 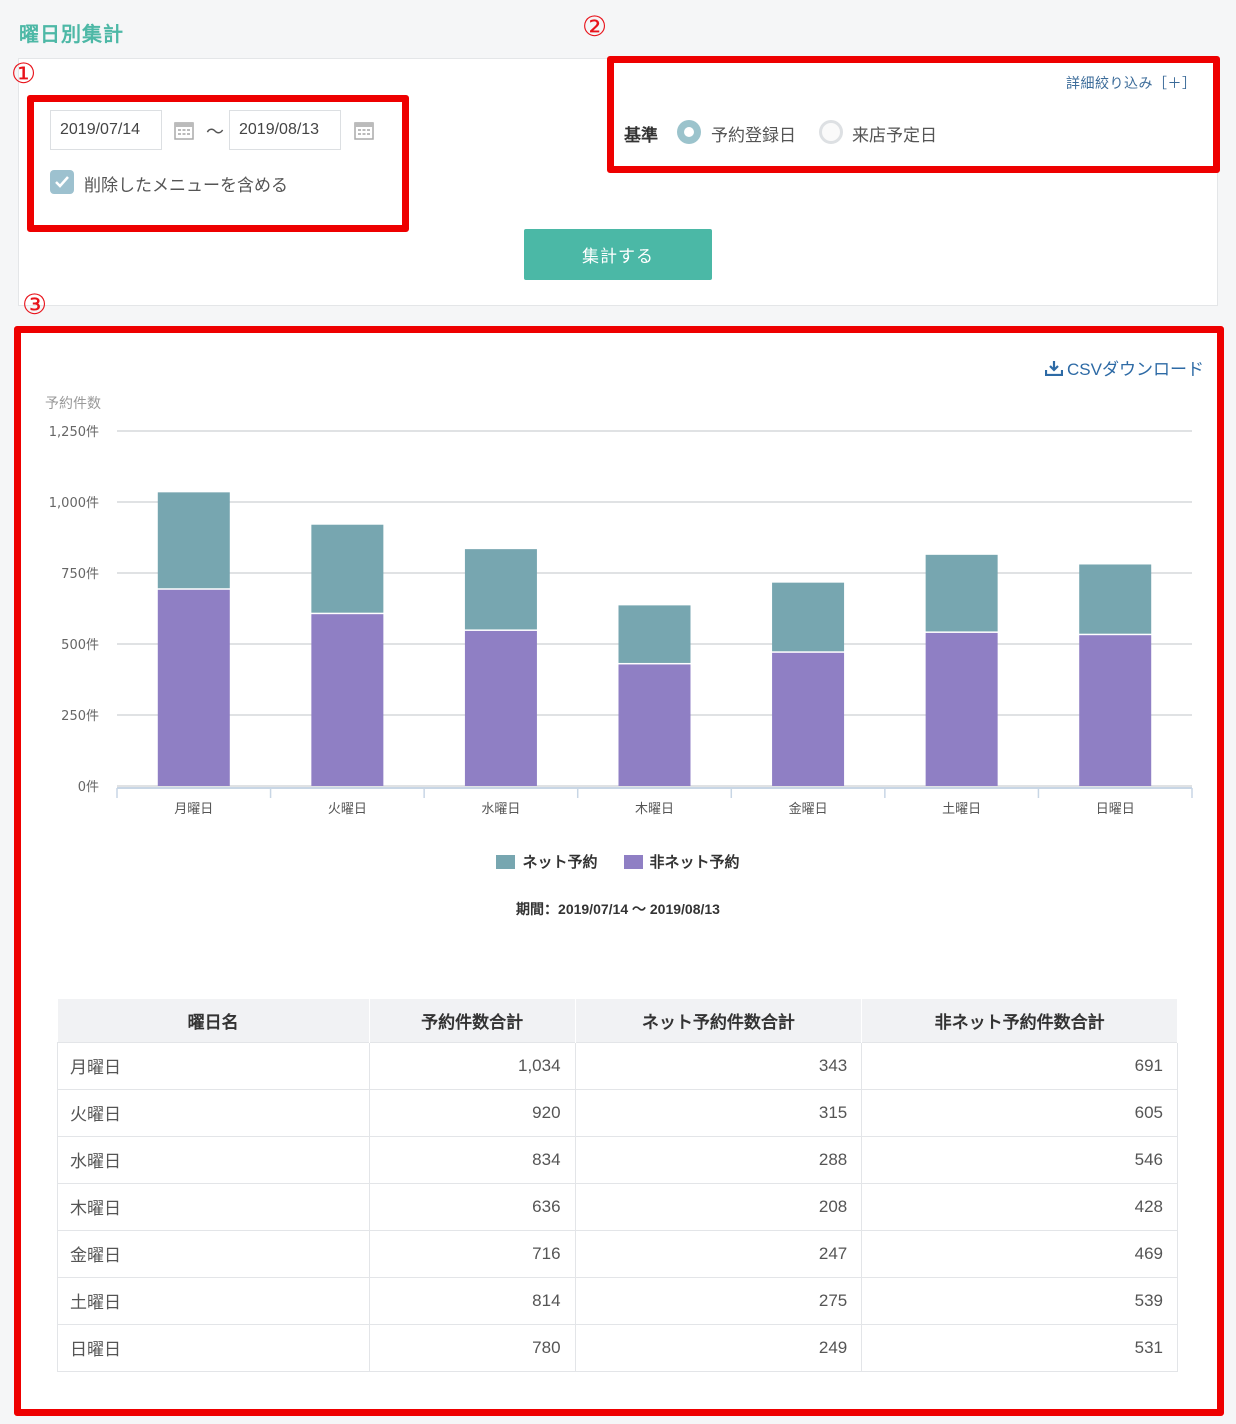 What do you see at coordinates (654, 809) in the screenshot?
I see `x-tick-label: 木曜日` at bounding box center [654, 809].